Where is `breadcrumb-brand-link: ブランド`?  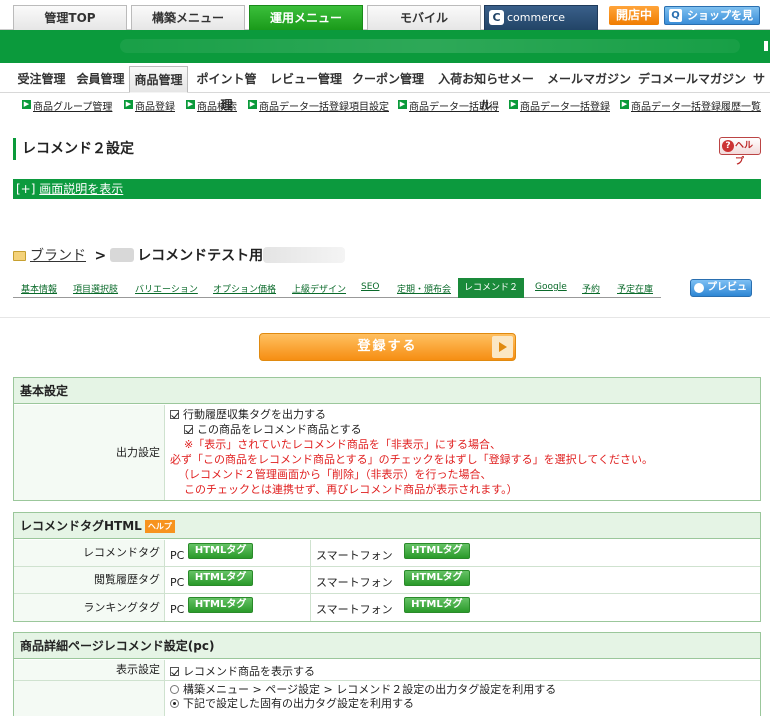
breadcrumb-brand-link: ブランド is located at coordinates (58, 256).